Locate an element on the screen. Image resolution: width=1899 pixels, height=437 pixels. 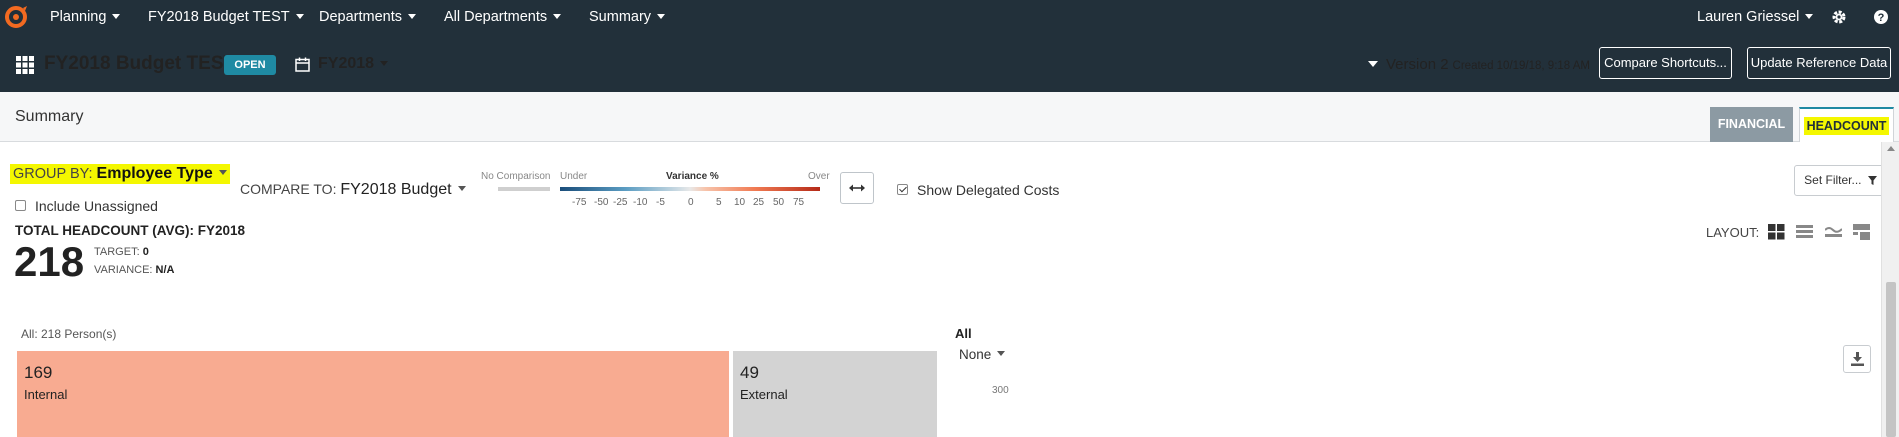
nav-planning-label: Planning is located at coordinates (78, 17).